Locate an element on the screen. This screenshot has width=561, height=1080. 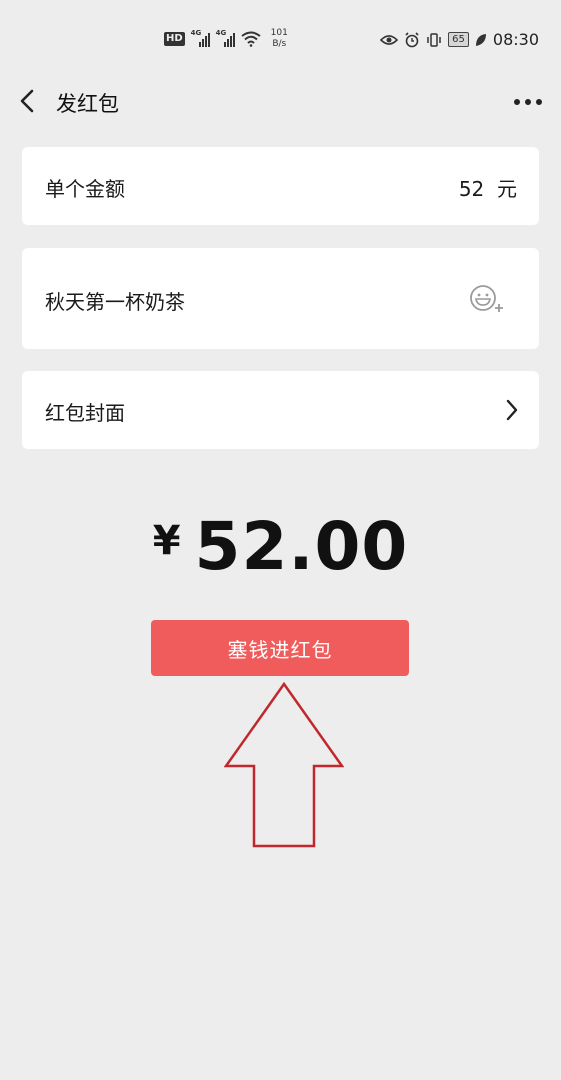
speed-value: 101 is located at coordinates (279, 33).